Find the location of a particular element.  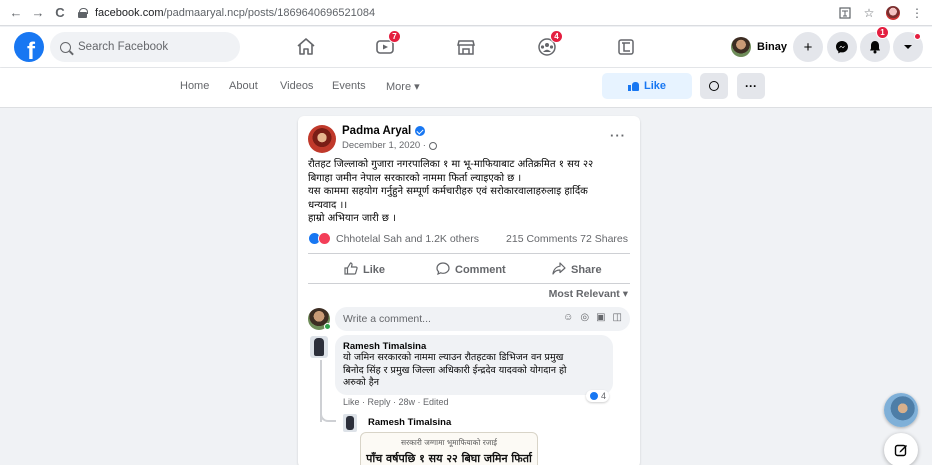

url-path: /padmaaryal.ncp/posts/1869640696521084 is located at coordinates (269, 12).